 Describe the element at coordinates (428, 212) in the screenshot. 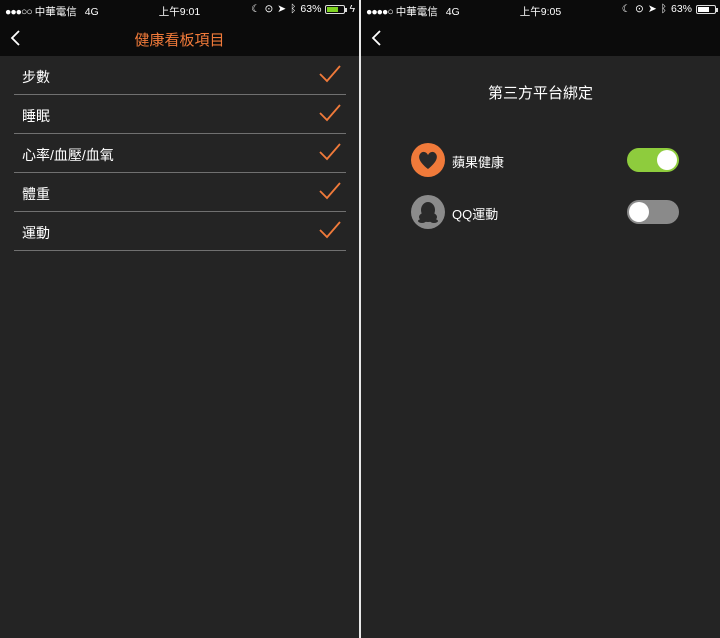

I see `qq-penguin-icon` at that location.